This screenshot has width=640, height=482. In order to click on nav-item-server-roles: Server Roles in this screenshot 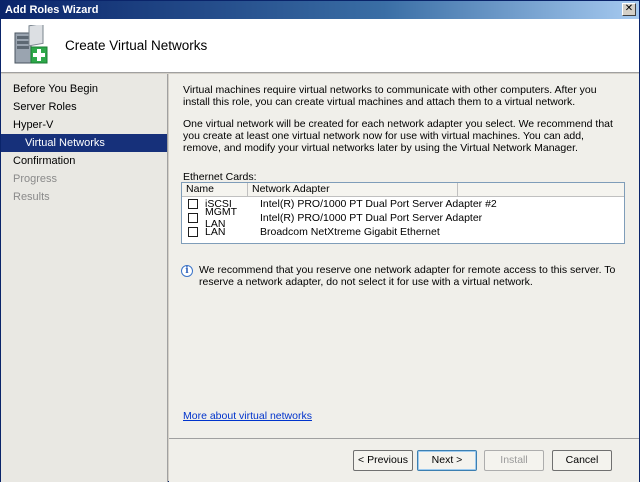, I will do `click(84, 107)`.